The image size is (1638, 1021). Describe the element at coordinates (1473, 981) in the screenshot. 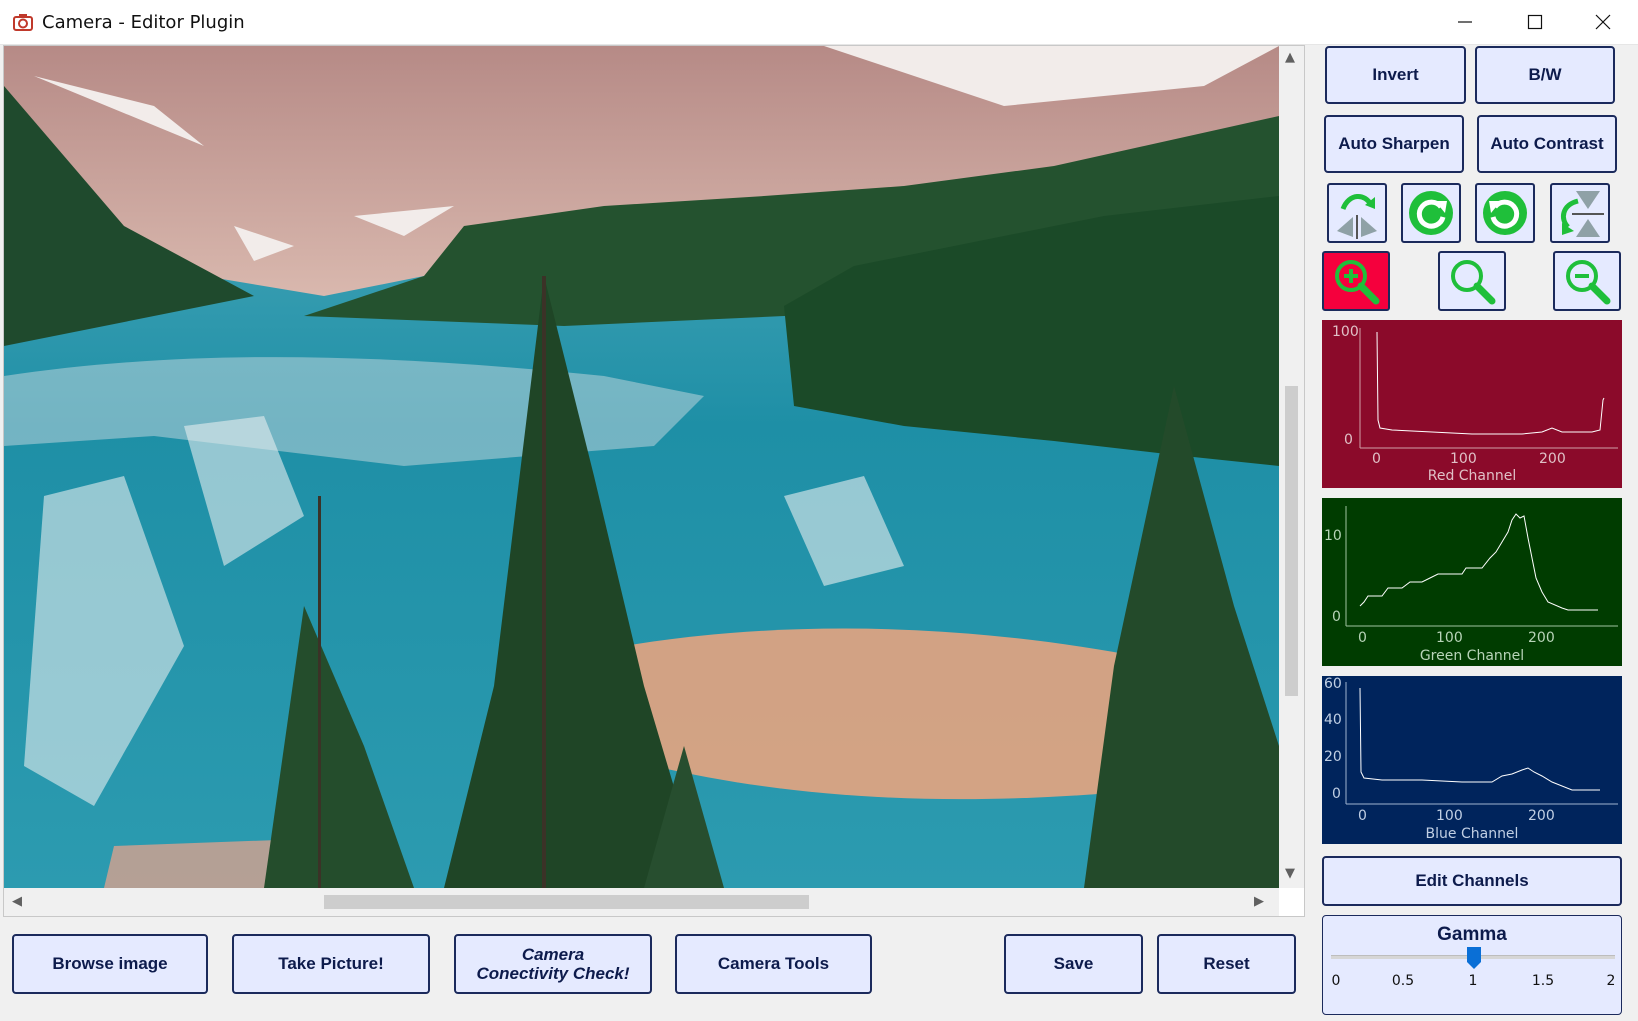

I see `gamma-tick-1: 1` at that location.